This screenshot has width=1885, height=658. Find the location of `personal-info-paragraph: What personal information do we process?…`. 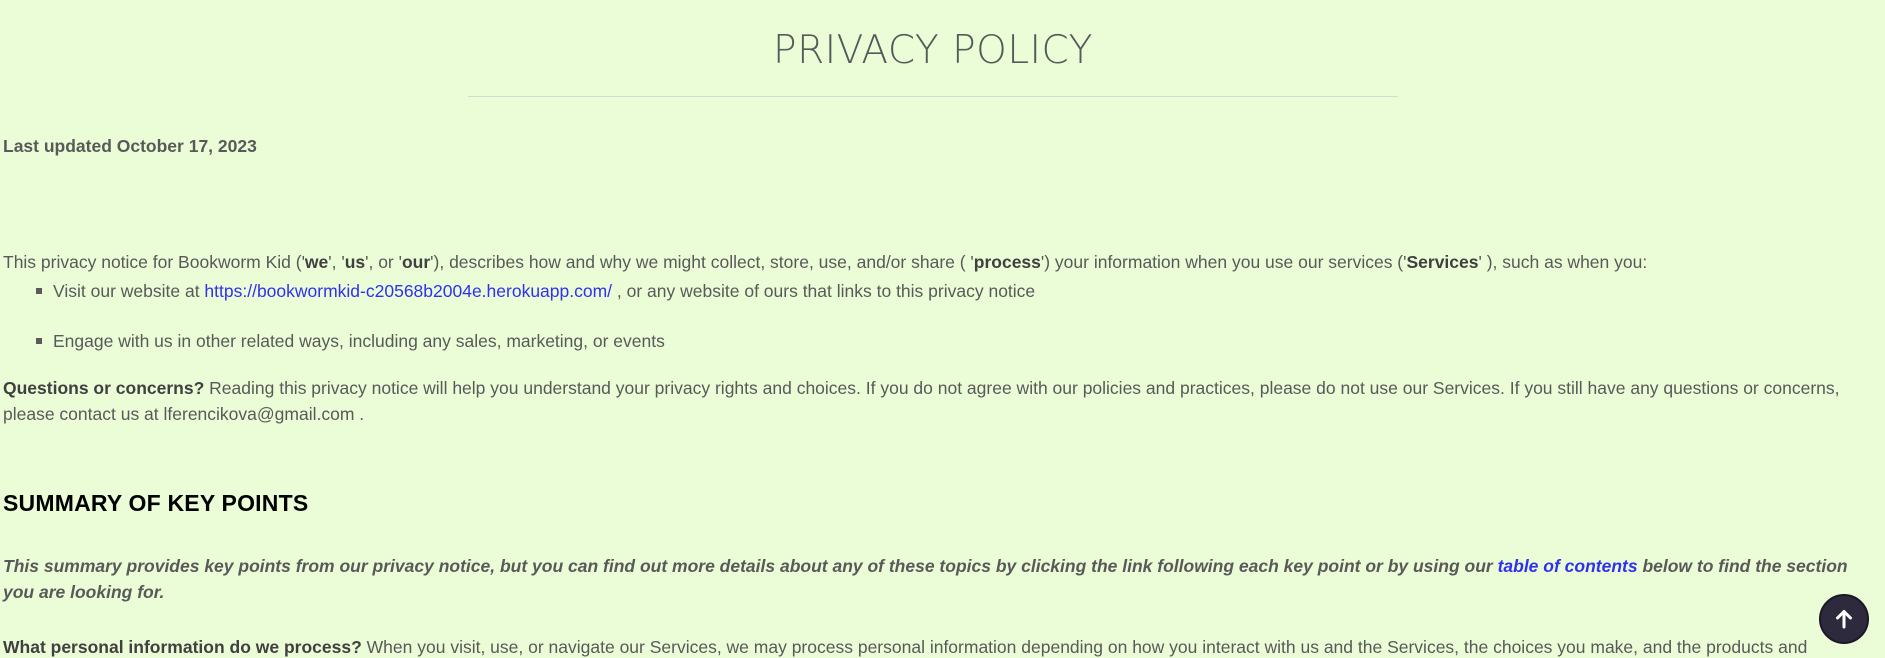

personal-info-paragraph: What personal information do we process?… is located at coordinates (928, 646).